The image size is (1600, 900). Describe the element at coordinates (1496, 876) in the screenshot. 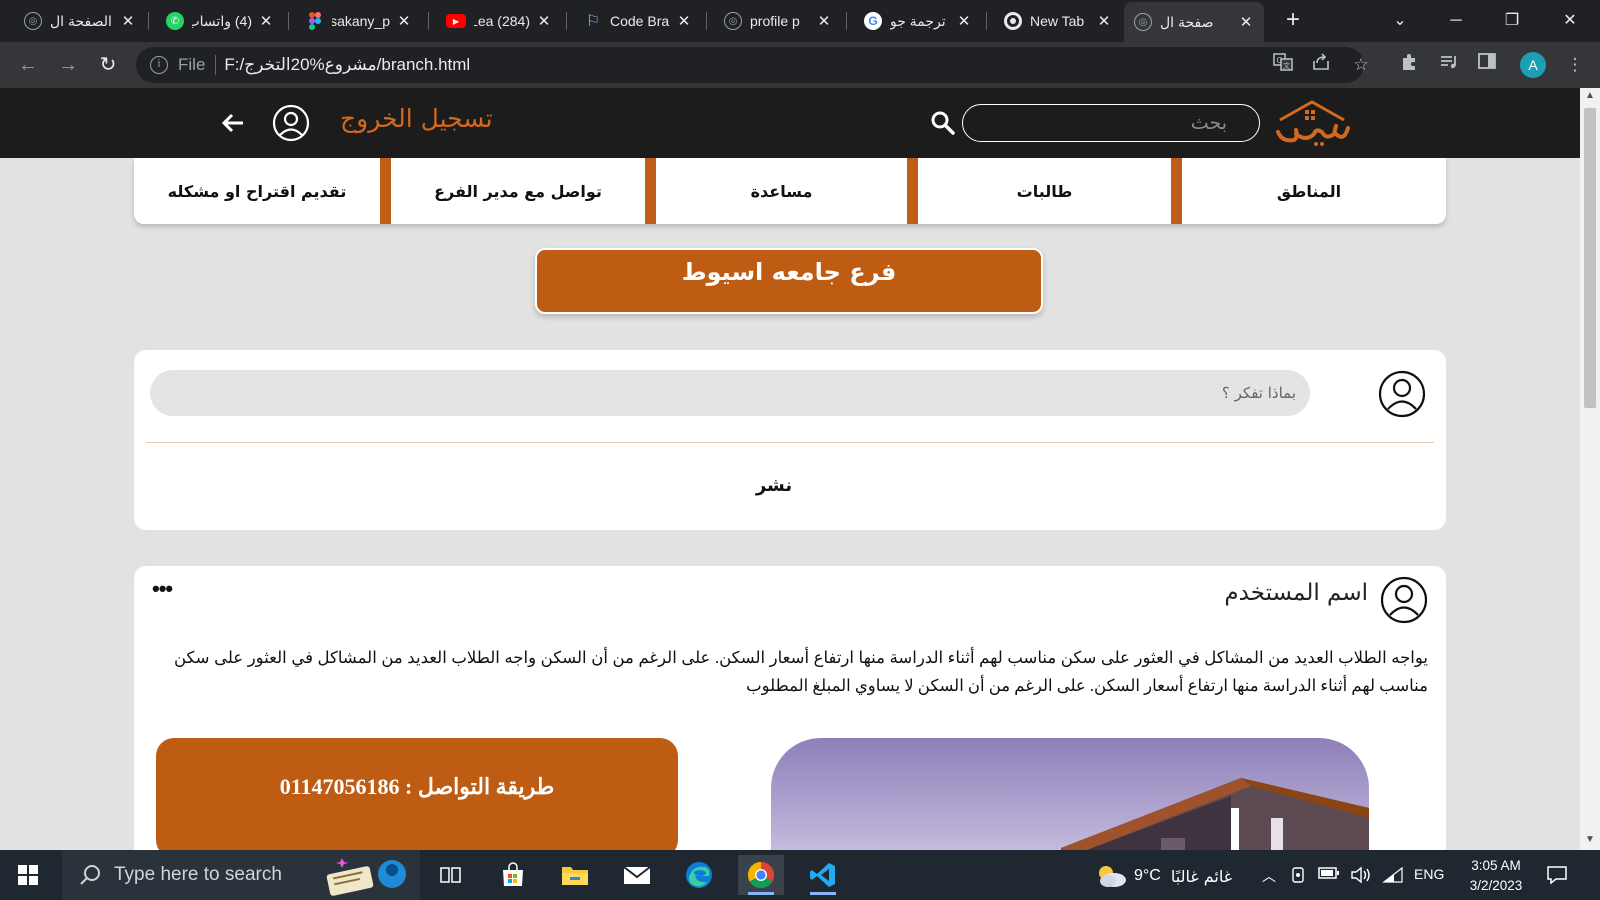

I see `taskbar-clock: 3:05 AM 3/2/2023` at that location.